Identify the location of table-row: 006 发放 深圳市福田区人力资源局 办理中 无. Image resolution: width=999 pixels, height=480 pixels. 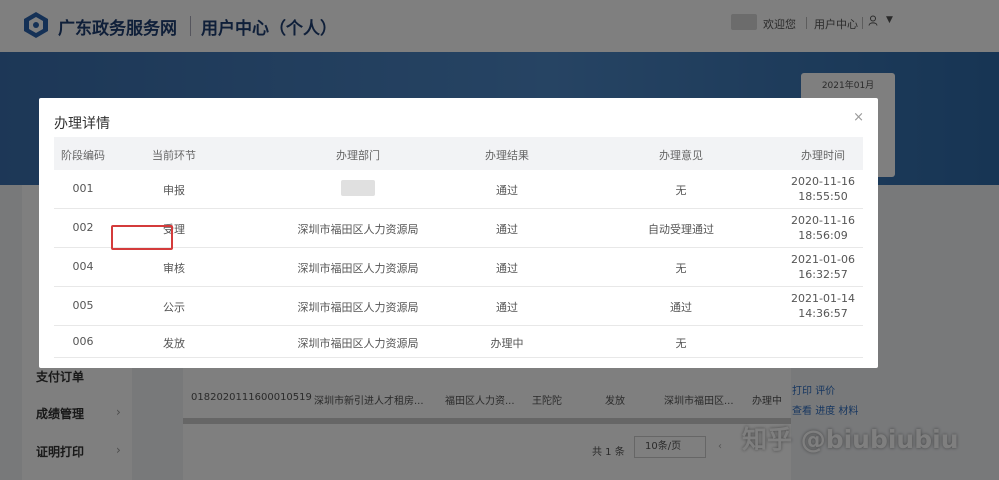
(458, 342).